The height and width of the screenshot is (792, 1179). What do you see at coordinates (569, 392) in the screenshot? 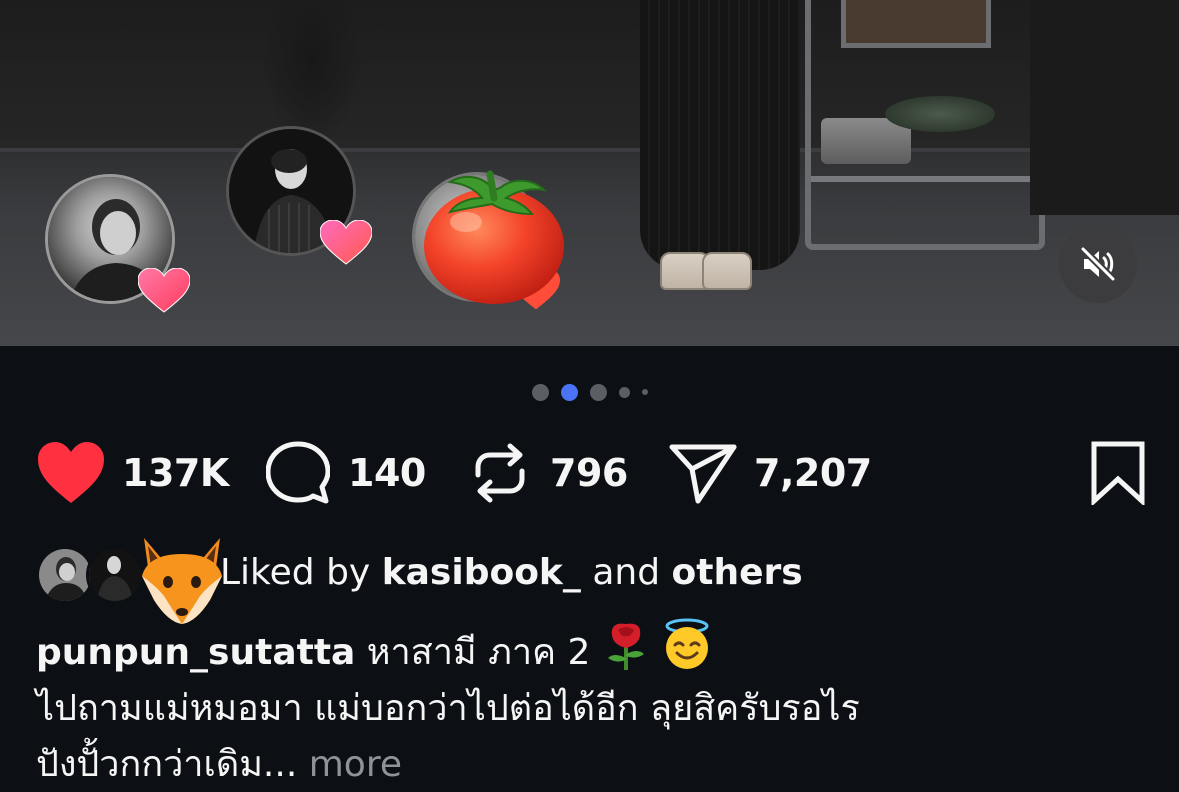
I see `carousel-dot-active` at bounding box center [569, 392].